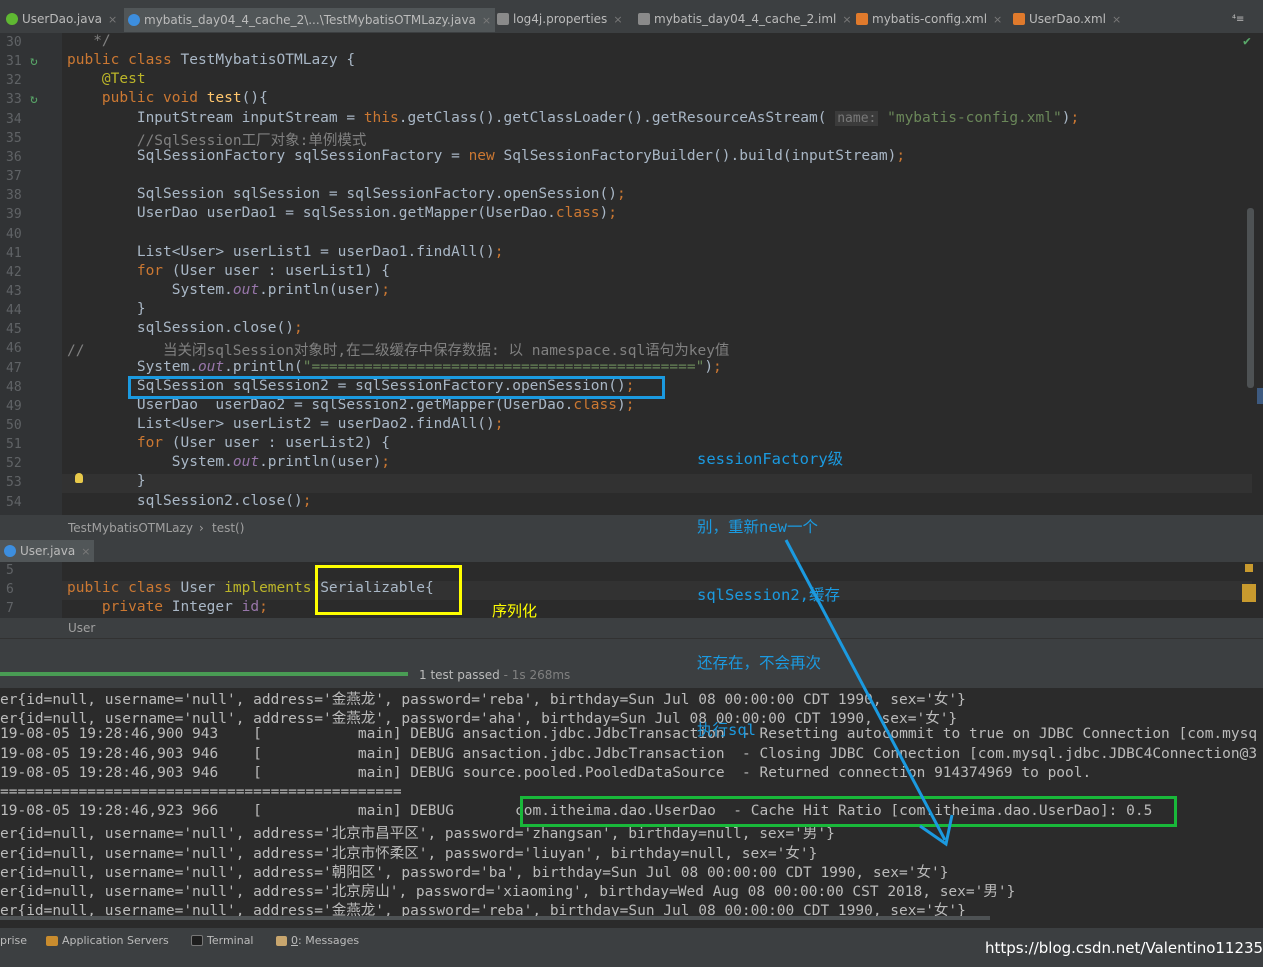 This screenshot has height=967, width=1263. I want to click on annotation-arrow-head, so click(936, 830).